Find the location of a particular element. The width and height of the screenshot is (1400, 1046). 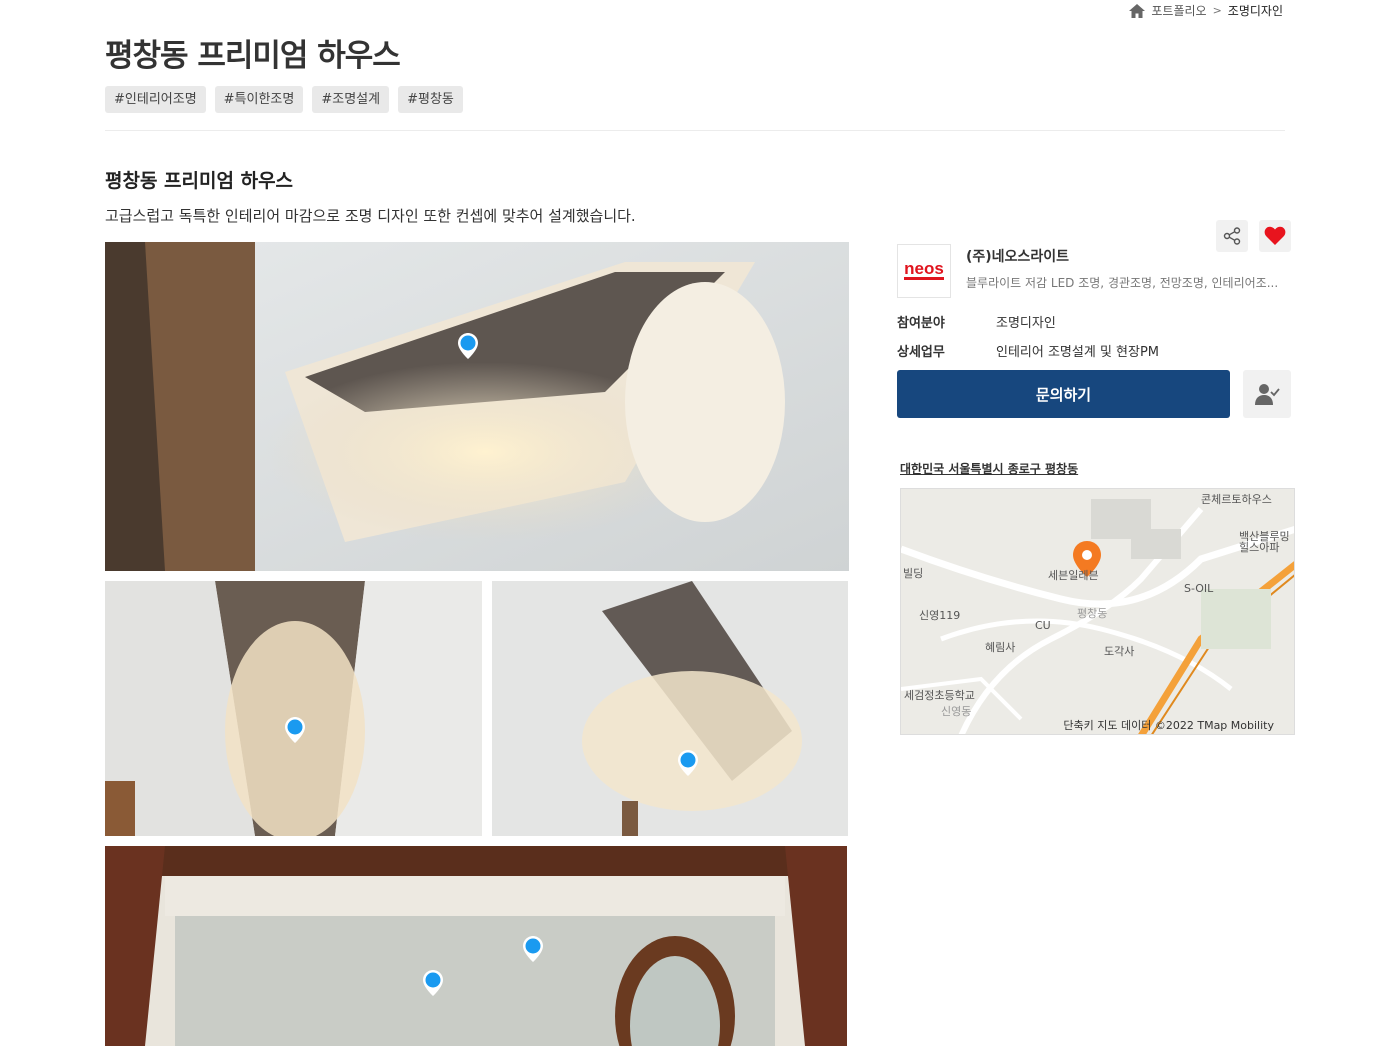

tag: #인테리어조명 is located at coordinates (155, 99).